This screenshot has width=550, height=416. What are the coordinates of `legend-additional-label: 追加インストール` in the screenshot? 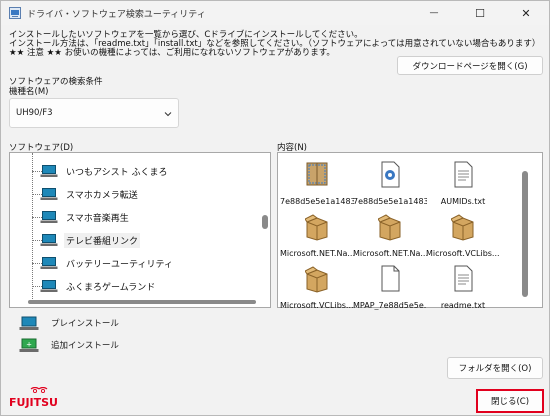 It's located at (85, 346).